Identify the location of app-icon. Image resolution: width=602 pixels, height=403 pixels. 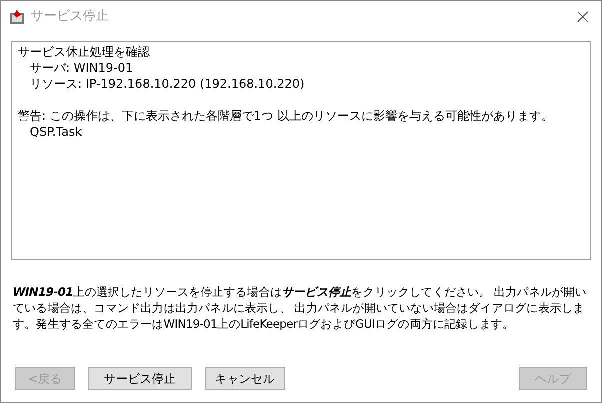
(17, 17).